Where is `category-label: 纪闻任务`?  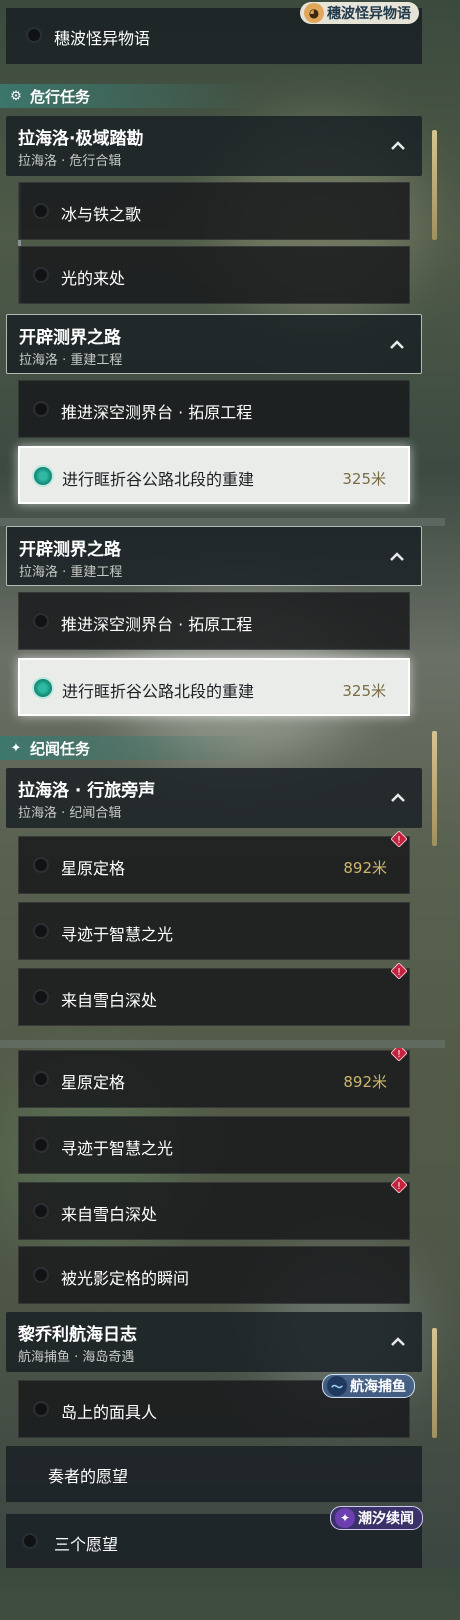
category-label: 纪闻任务 is located at coordinates (60, 748).